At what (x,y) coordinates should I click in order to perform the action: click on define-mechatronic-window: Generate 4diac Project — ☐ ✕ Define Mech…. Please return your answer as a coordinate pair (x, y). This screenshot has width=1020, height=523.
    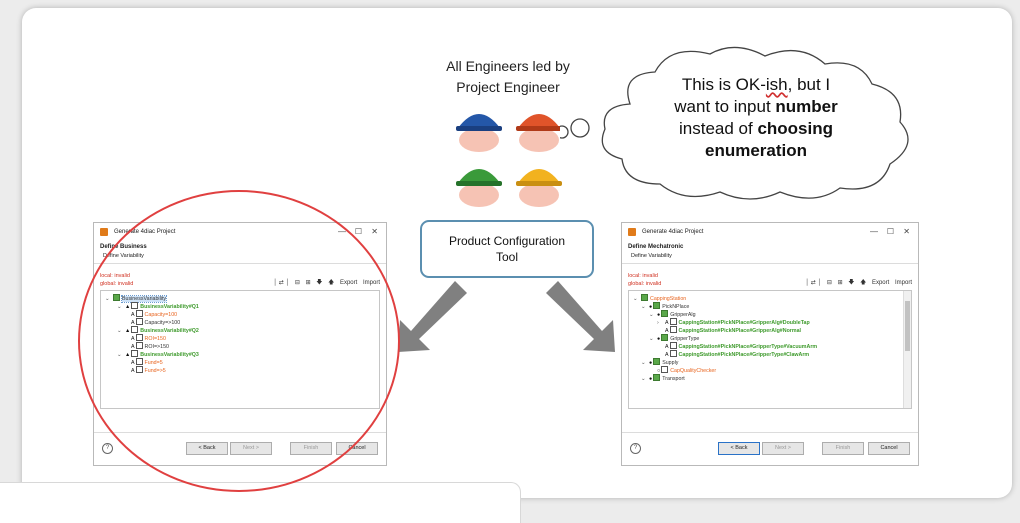
    Looking at the image, I should click on (770, 344).